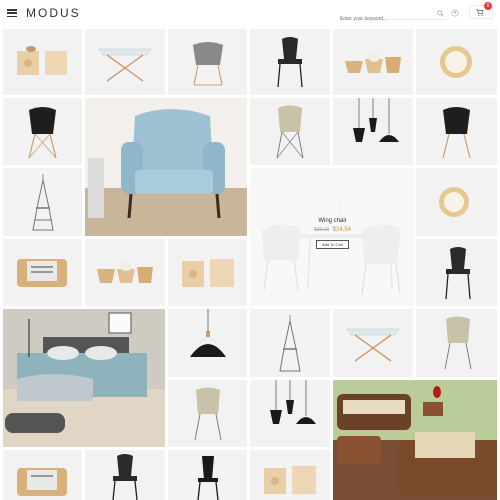  Describe the element at coordinates (342, 230) in the screenshot. I see `sale-price: $24.54` at that location.